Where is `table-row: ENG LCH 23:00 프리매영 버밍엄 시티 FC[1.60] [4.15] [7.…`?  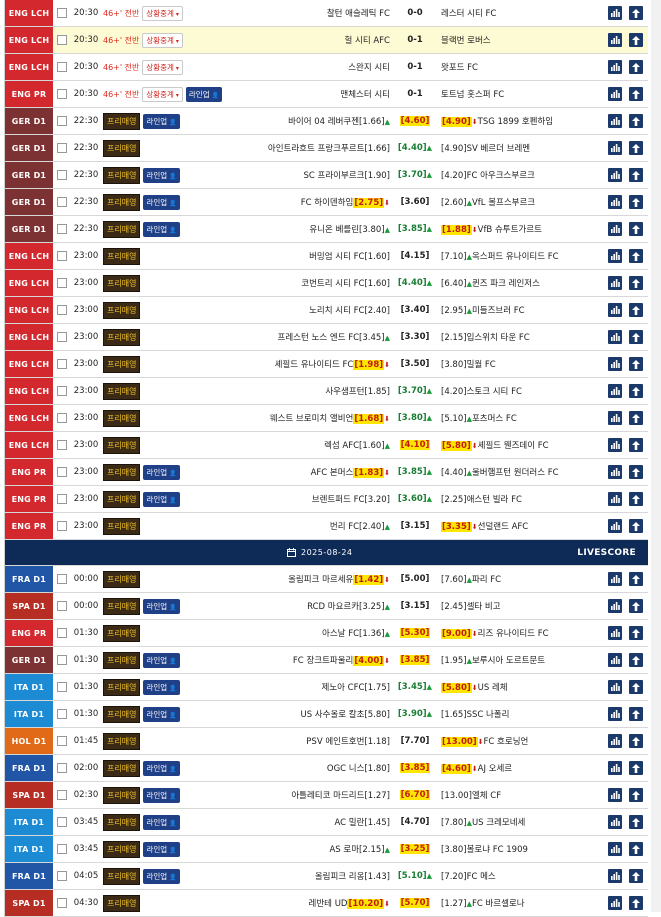 table-row: ENG LCH 23:00 프리매영 버밍엄 시티 FC[1.60] [4.15] [7.… is located at coordinates (326, 256).